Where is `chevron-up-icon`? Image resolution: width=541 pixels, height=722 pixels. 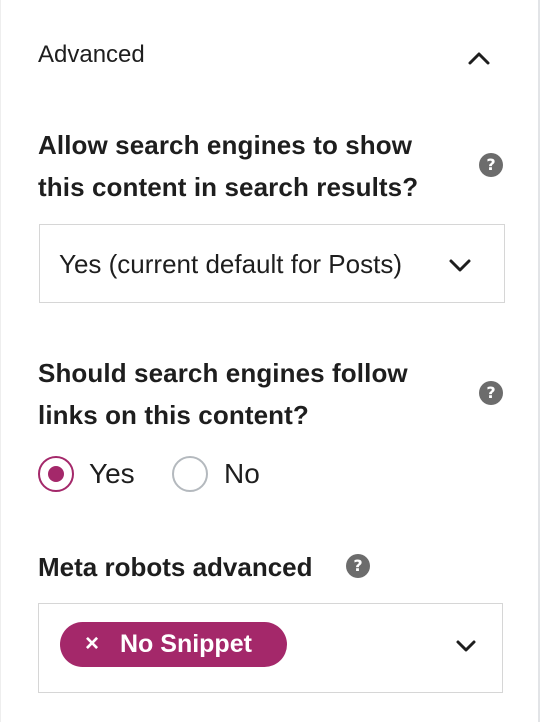 chevron-up-icon is located at coordinates (479, 58).